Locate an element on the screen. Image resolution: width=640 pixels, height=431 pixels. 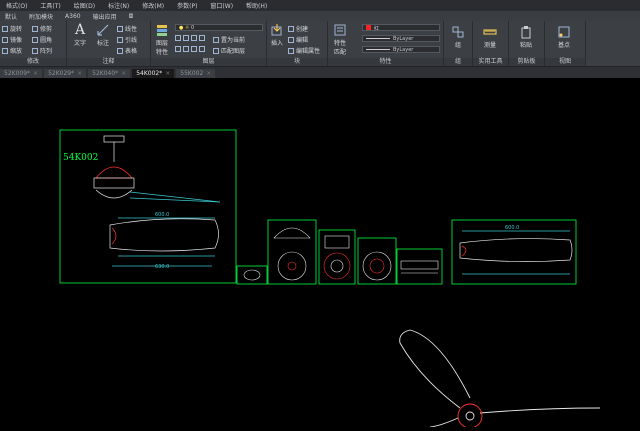
doc-tab: 52K009* × is located at coordinates (21, 73).